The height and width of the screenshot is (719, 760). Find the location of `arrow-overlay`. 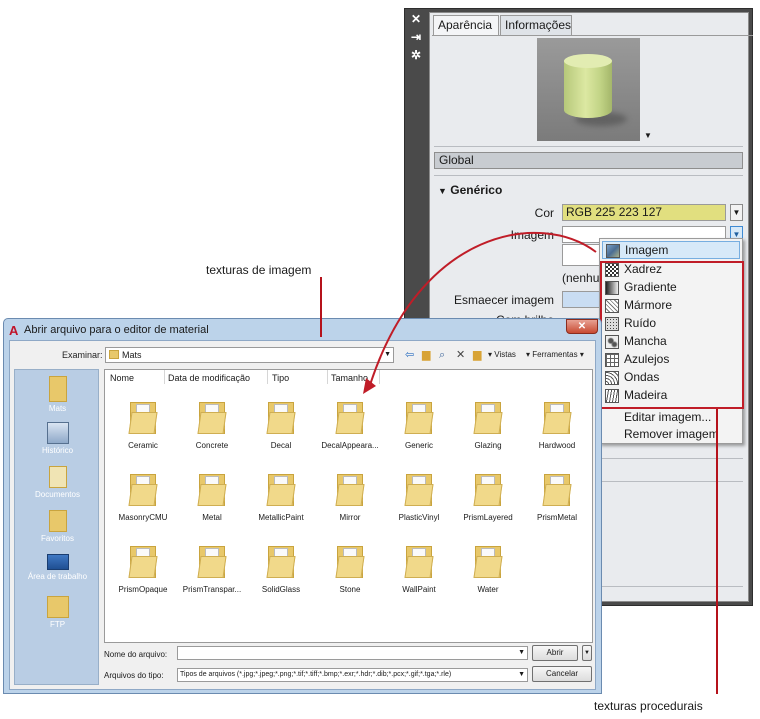

arrow-overlay is located at coordinates (480, 313).